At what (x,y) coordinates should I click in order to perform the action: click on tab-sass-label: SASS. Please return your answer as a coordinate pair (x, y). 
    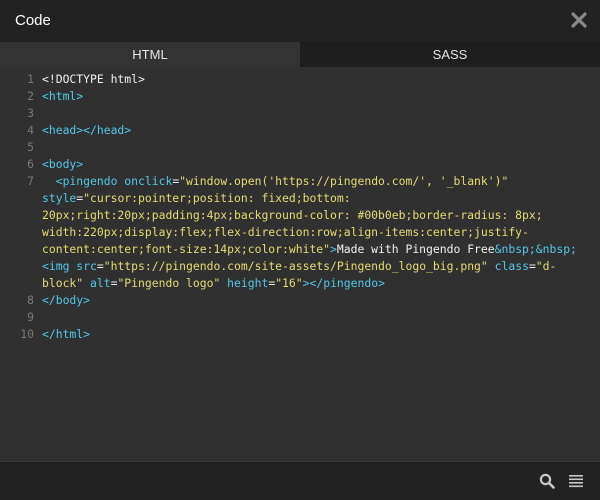
    Looking at the image, I should click on (450, 54).